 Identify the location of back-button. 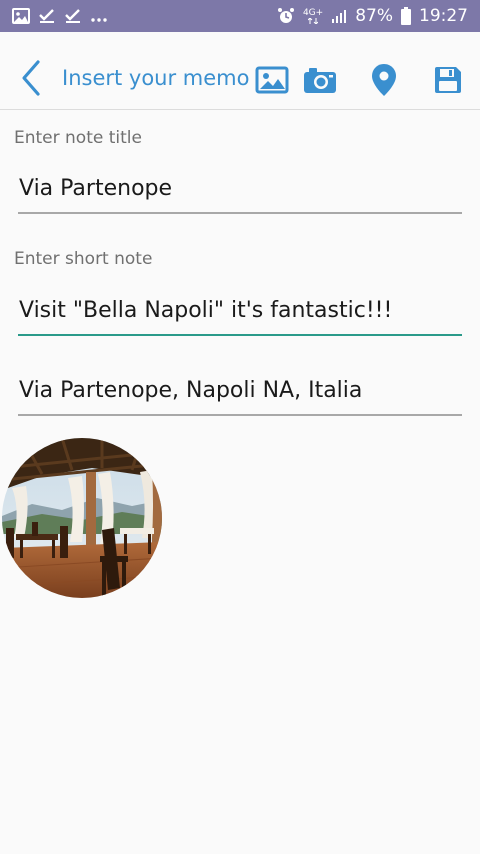
(32, 78).